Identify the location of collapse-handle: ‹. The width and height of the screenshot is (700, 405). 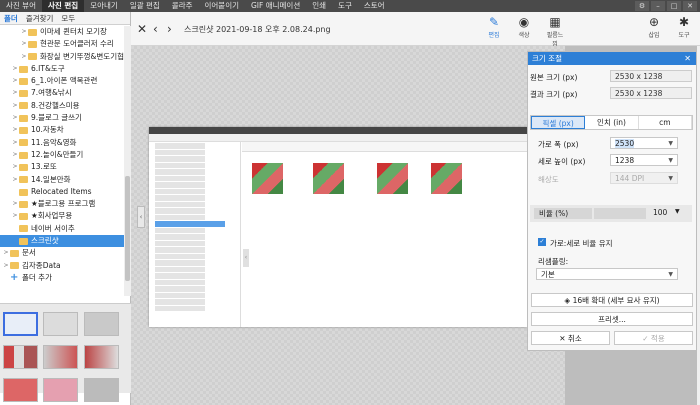
(246, 258).